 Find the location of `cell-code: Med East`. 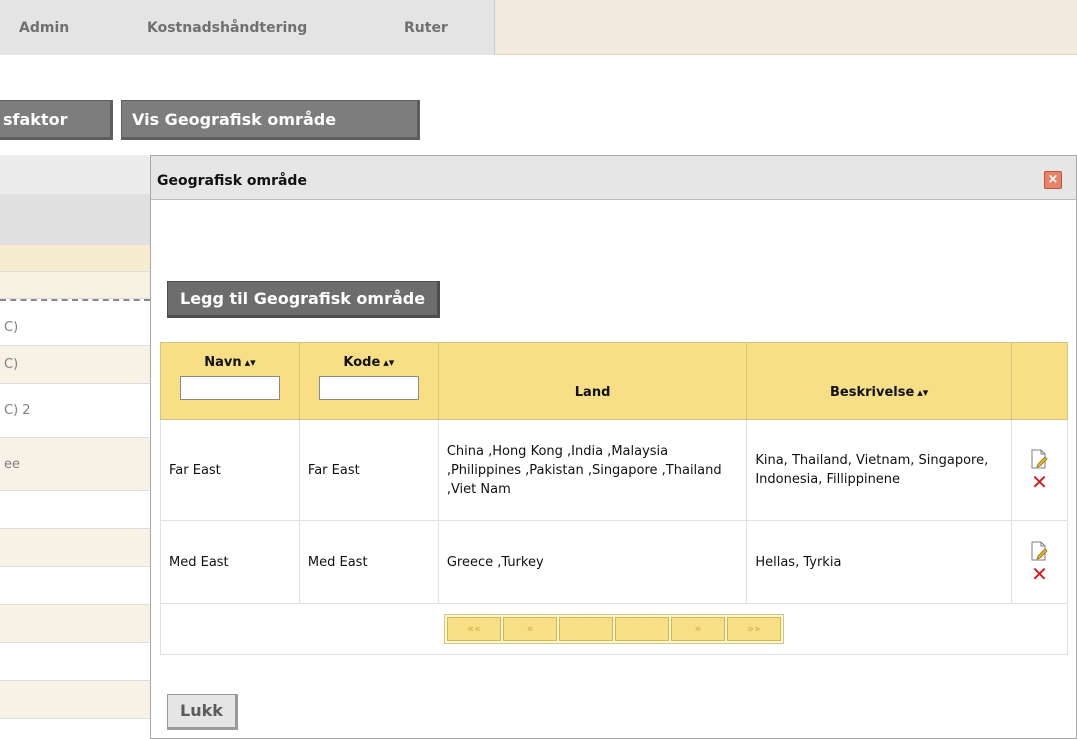

cell-code: Med East is located at coordinates (368, 562).